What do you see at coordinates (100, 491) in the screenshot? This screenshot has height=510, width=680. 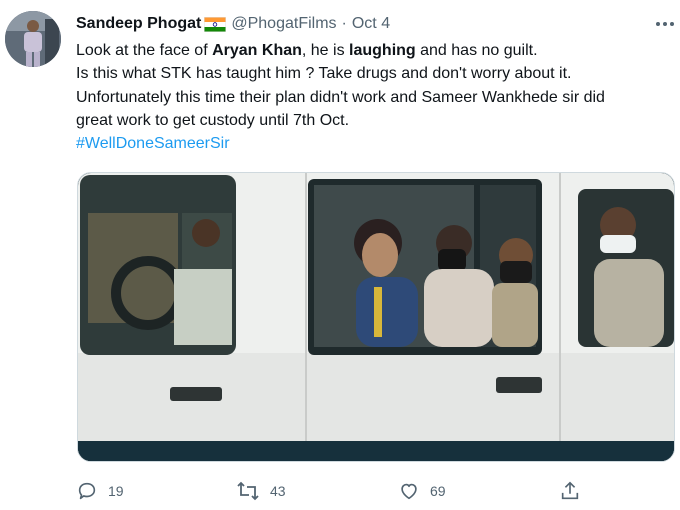 I see `reply-button: 19` at bounding box center [100, 491].